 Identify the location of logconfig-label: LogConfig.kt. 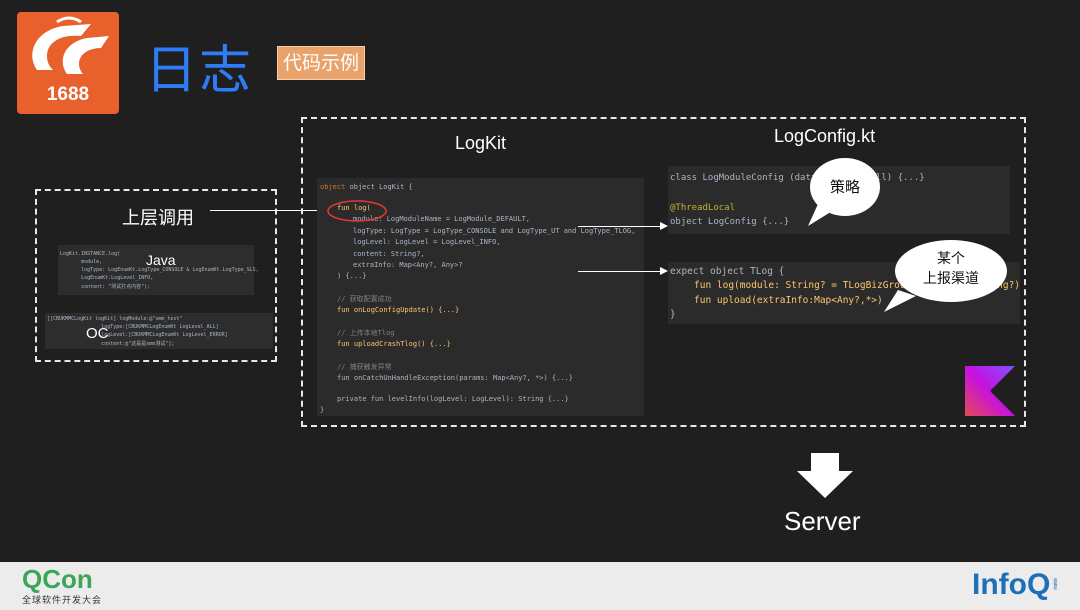
(825, 136).